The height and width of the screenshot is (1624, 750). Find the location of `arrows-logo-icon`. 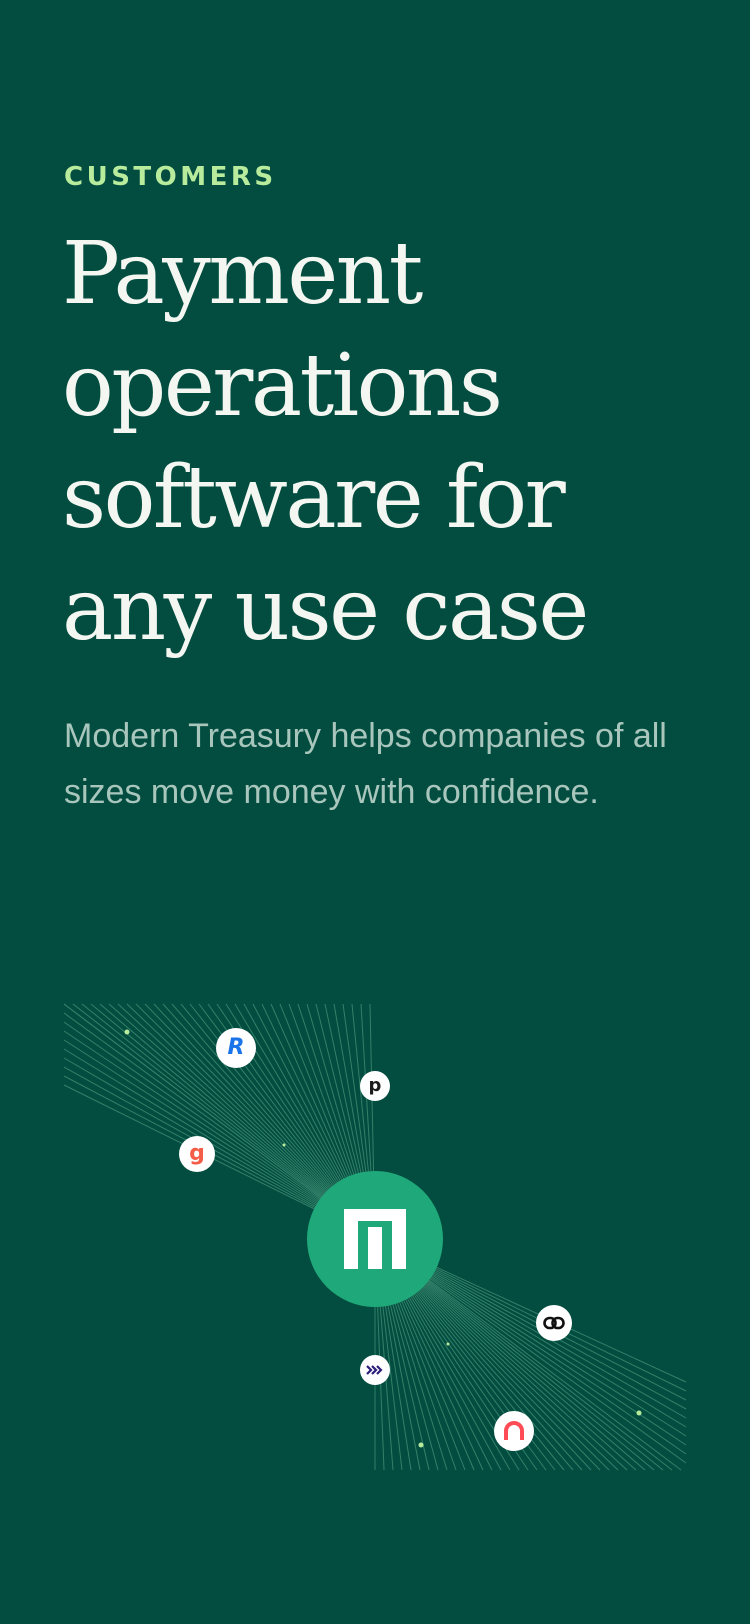

arrows-logo-icon is located at coordinates (375, 1370).